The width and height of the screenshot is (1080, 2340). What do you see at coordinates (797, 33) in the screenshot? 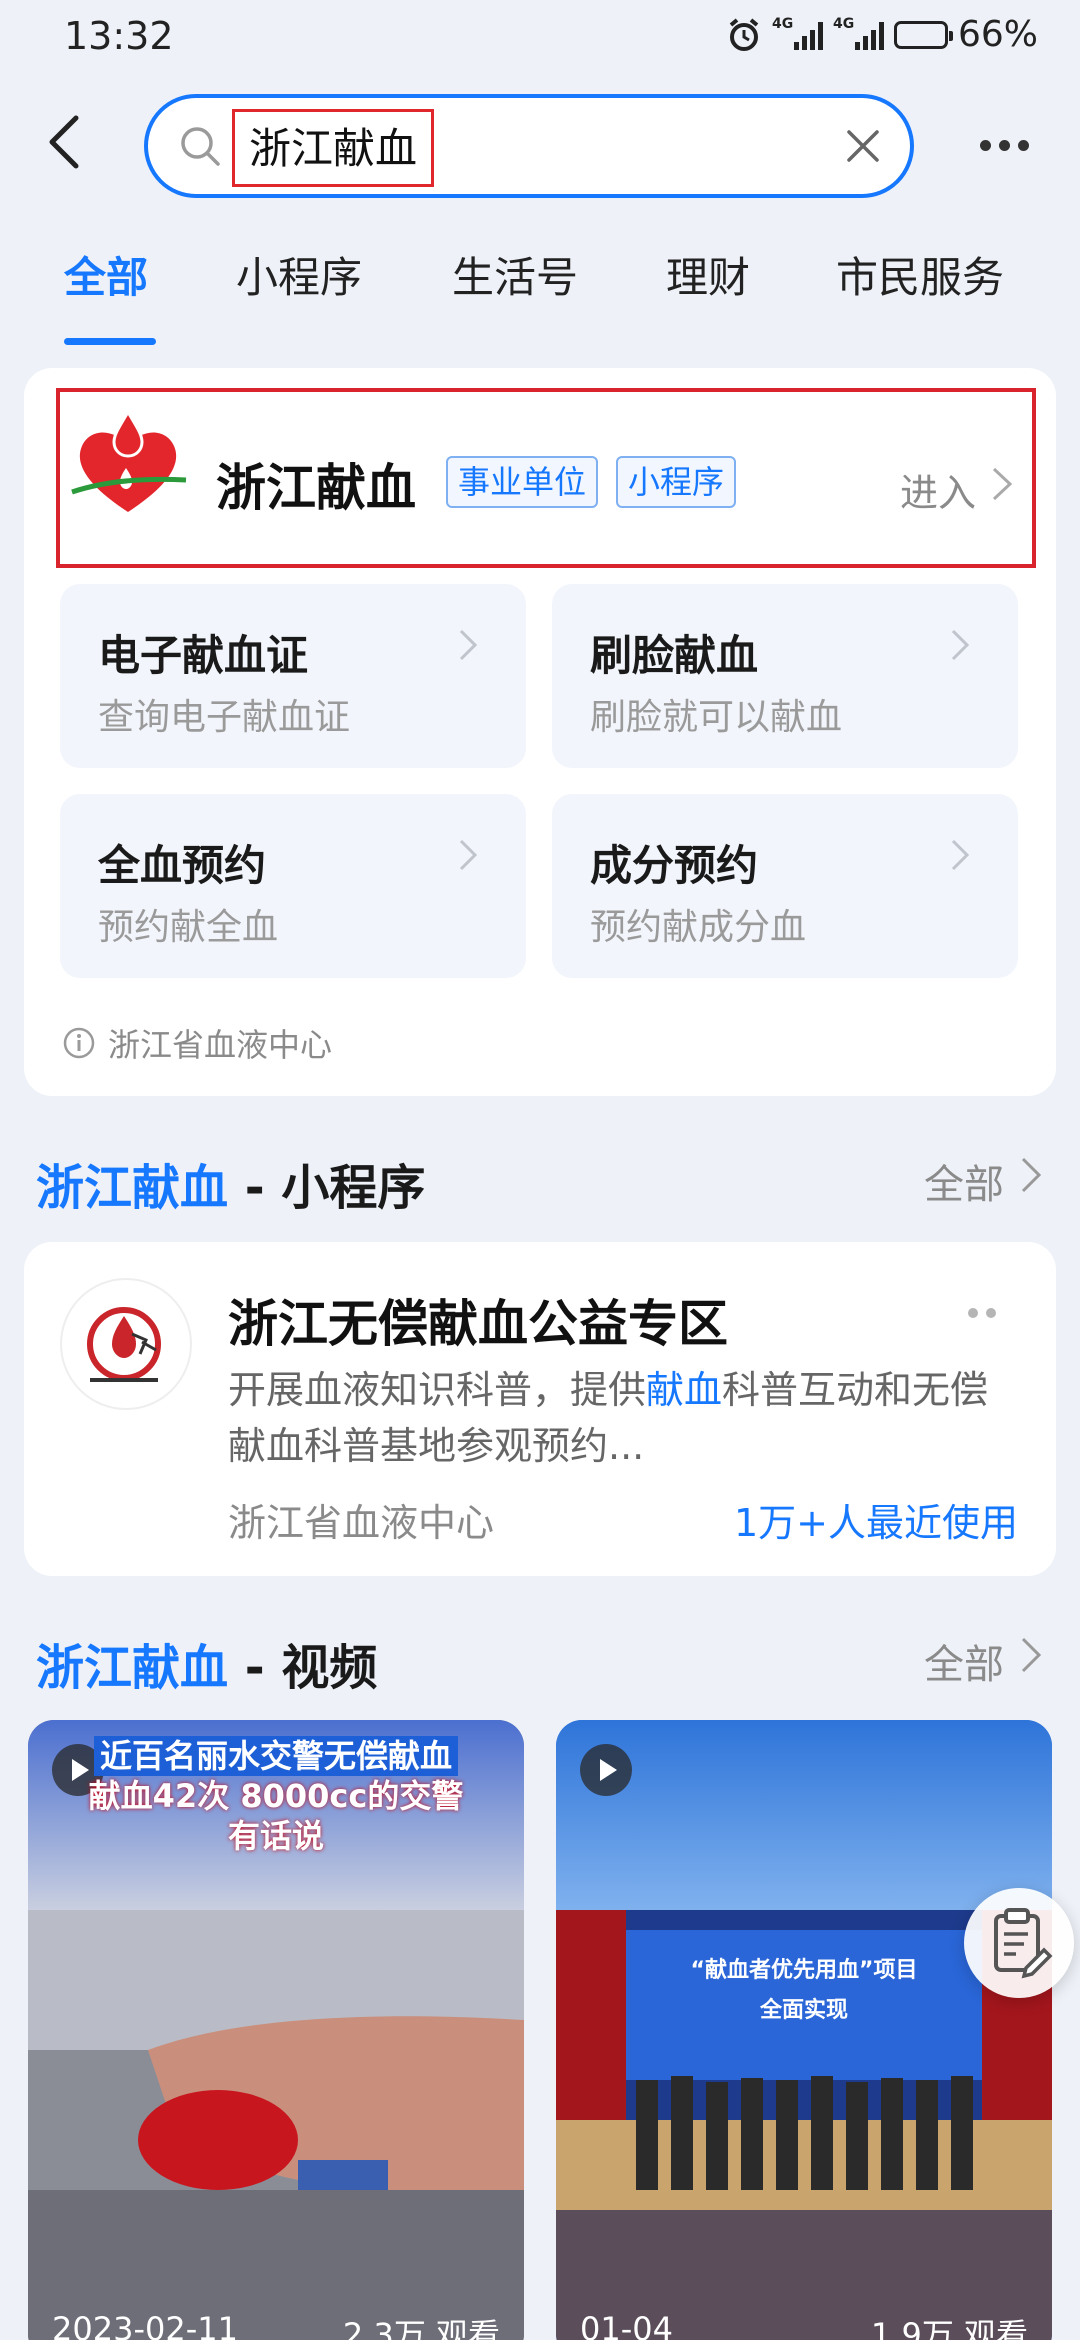
I see `signal-icon-1: 4G` at bounding box center [797, 33].